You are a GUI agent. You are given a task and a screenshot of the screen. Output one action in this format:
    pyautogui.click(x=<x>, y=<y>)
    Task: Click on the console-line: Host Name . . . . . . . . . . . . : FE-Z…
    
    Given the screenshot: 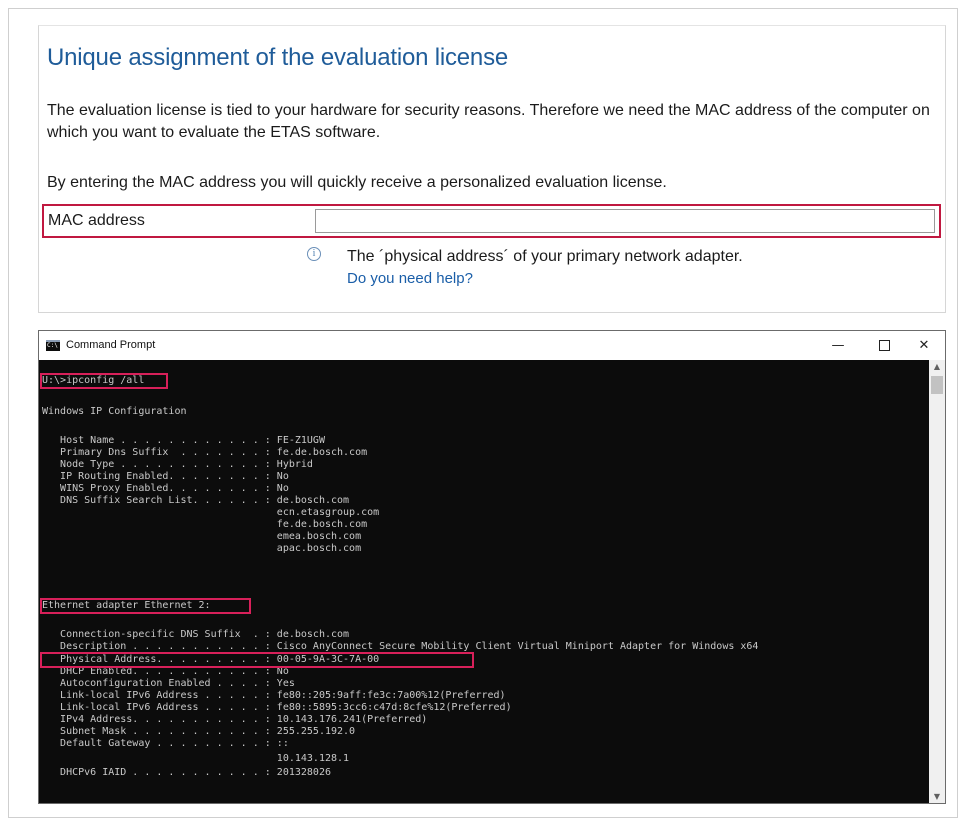 What is the action you would take?
    pyautogui.click(x=183, y=440)
    